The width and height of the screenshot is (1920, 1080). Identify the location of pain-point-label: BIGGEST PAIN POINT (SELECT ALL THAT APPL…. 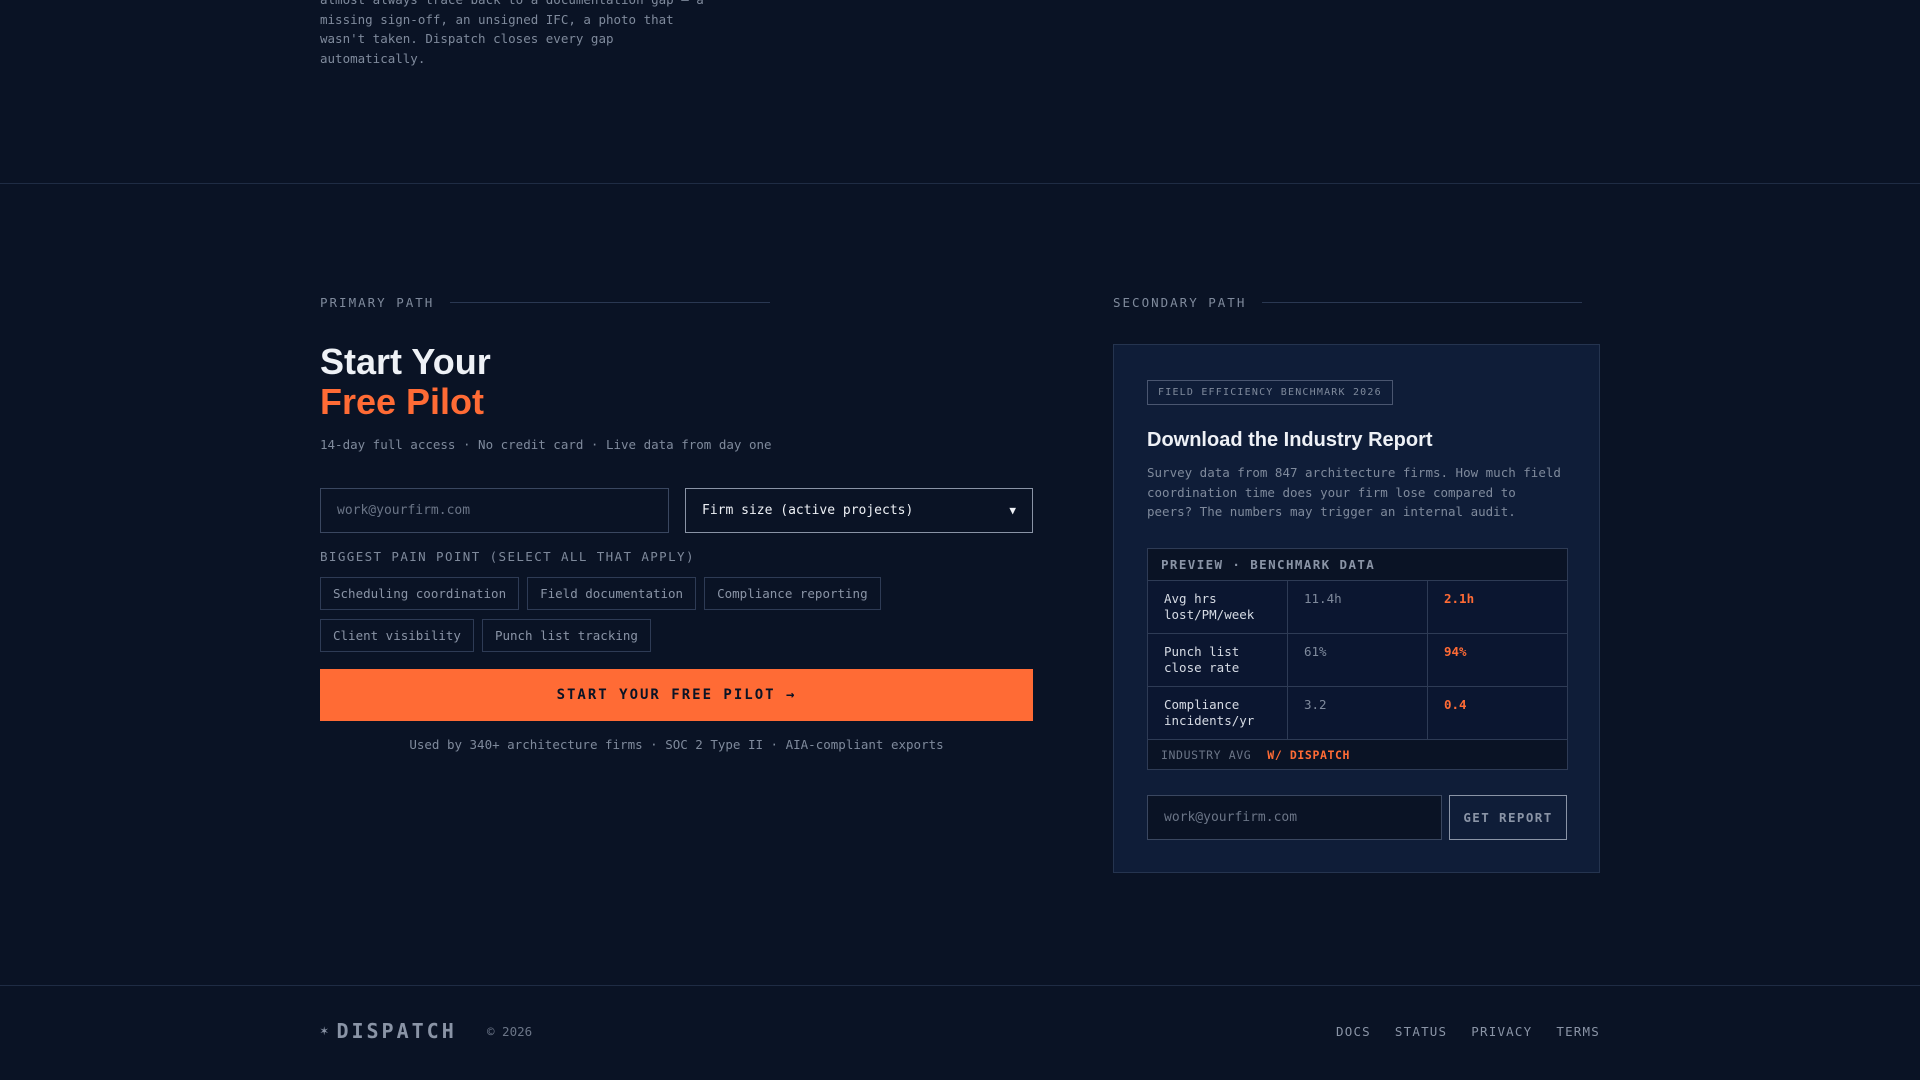
(507, 556).